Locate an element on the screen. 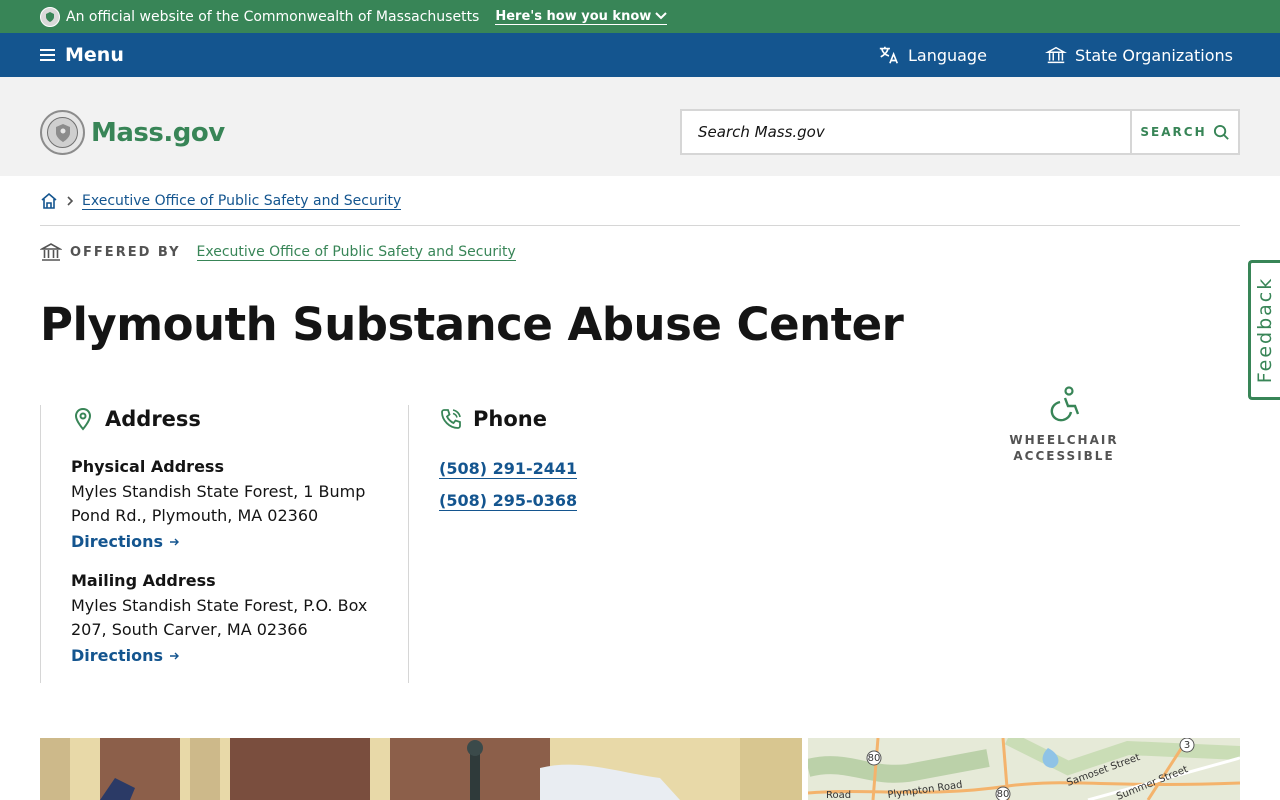  location-pin-icon is located at coordinates (83, 419).